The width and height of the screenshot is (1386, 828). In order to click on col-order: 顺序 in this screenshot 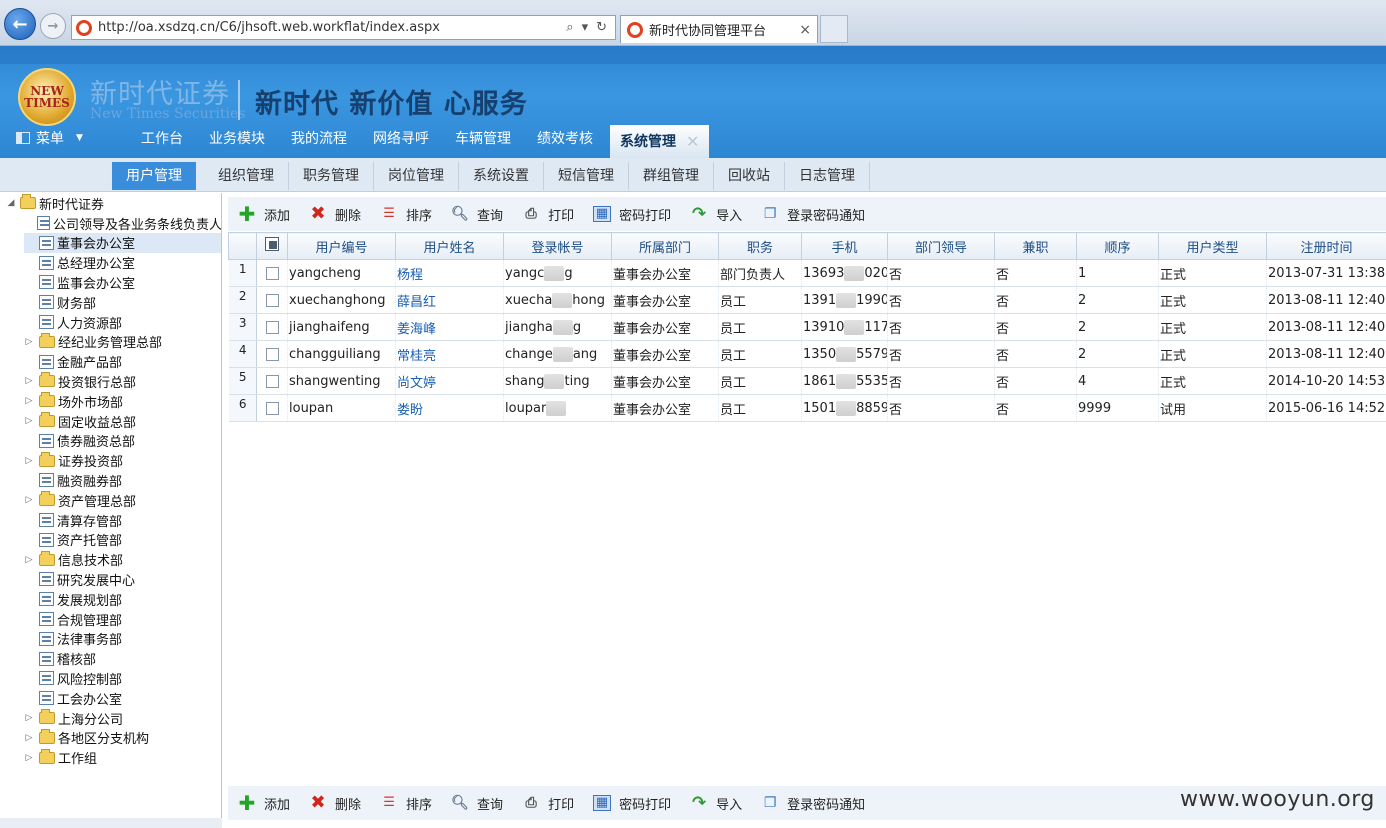, I will do `click(1117, 246)`.